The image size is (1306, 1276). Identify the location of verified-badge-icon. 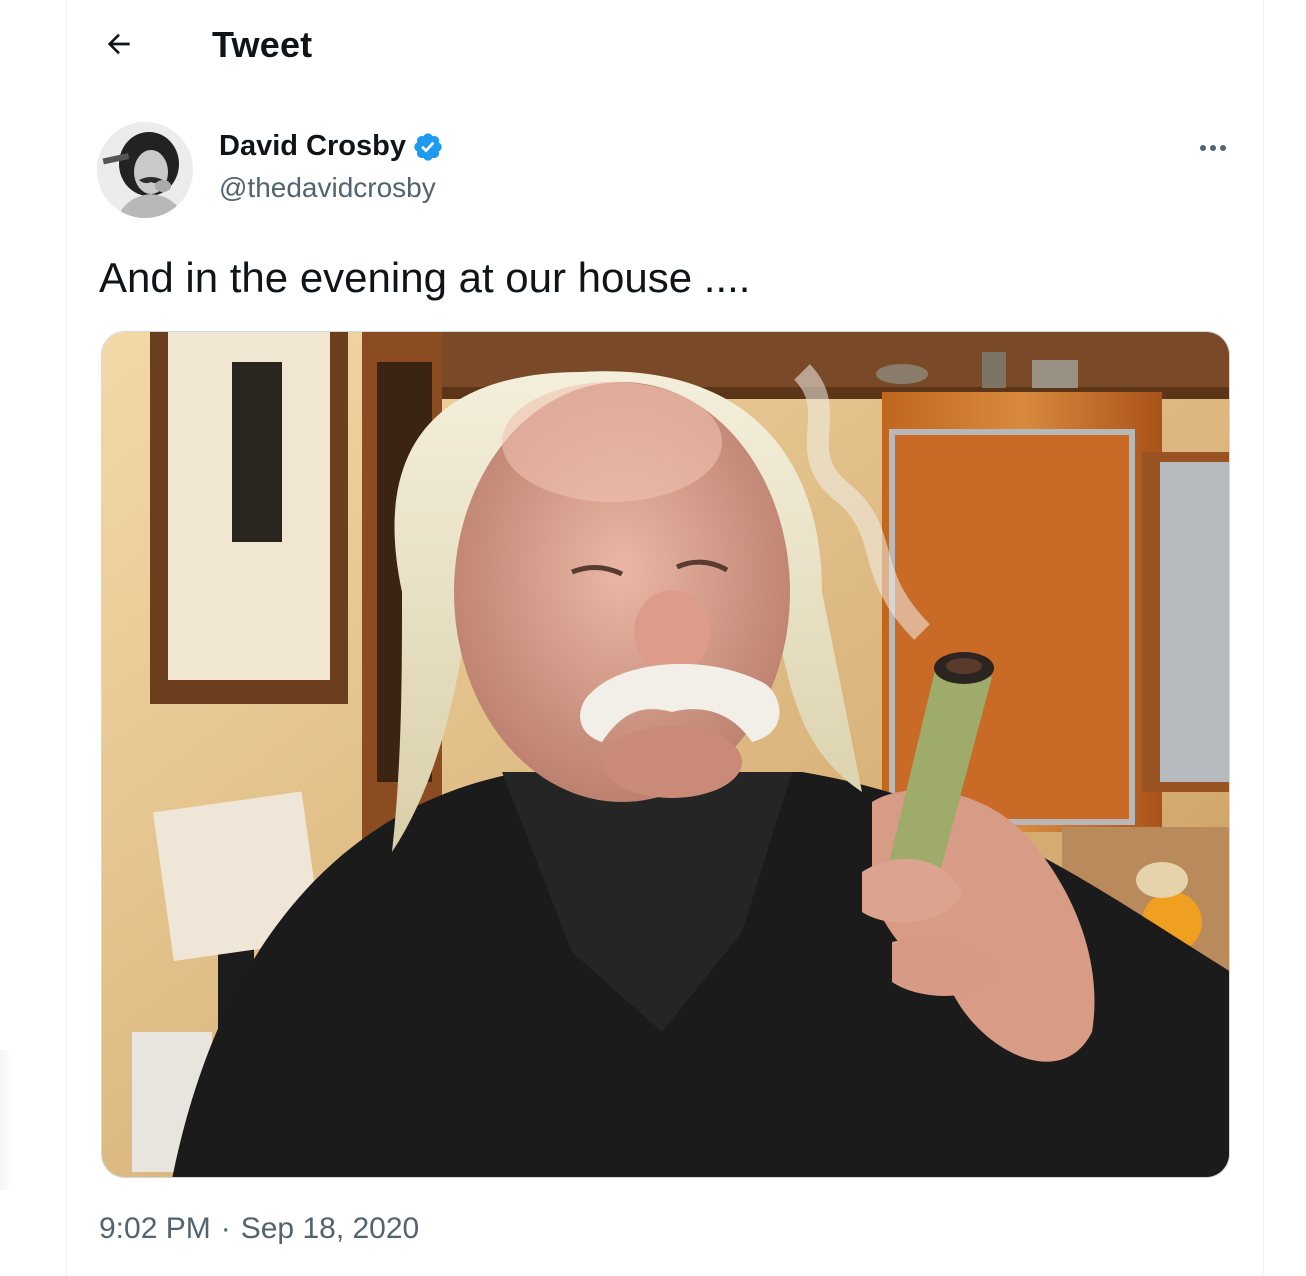
(428, 146).